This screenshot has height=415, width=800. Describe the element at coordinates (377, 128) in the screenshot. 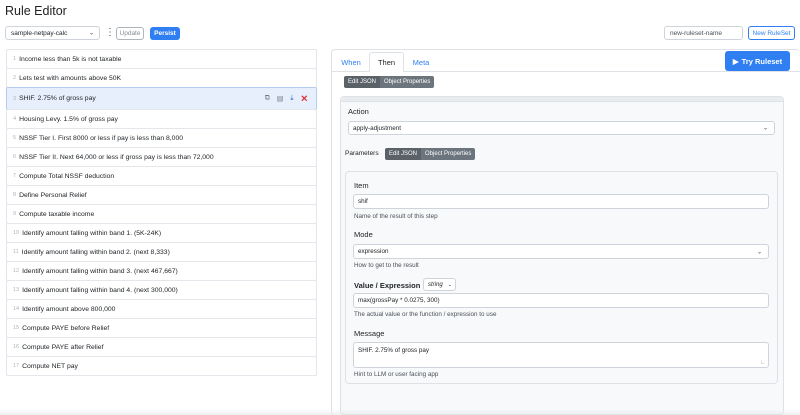

I see `action-select-value: apply-adjustment` at that location.